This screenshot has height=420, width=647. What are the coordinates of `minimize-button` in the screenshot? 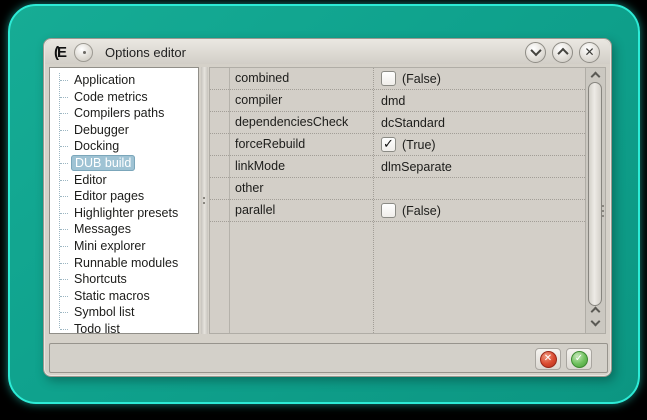 It's located at (535, 52).